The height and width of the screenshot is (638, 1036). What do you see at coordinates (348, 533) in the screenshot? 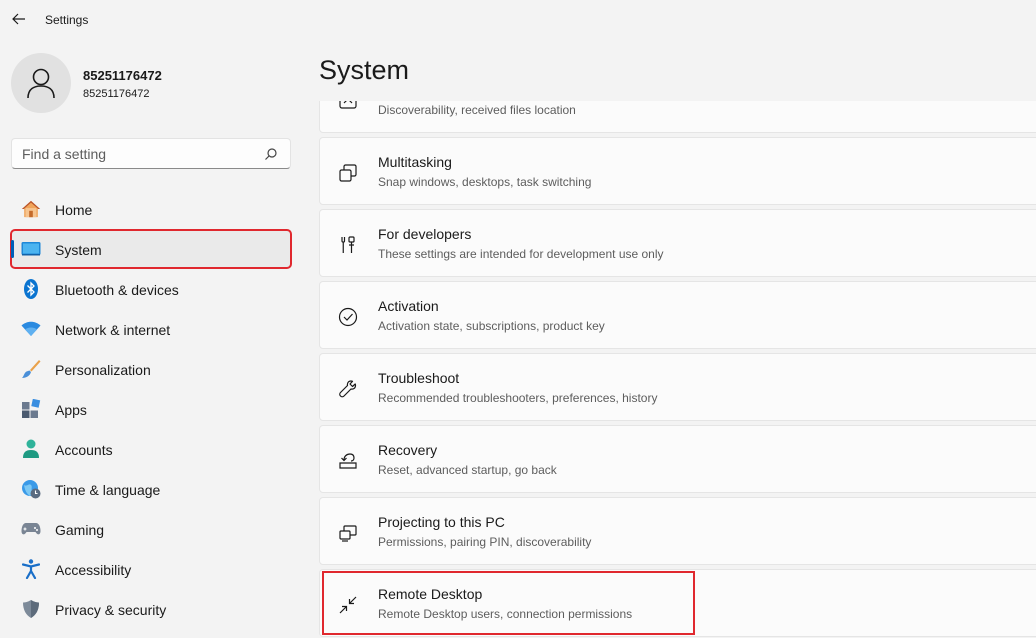
I see `projection-icon` at bounding box center [348, 533].